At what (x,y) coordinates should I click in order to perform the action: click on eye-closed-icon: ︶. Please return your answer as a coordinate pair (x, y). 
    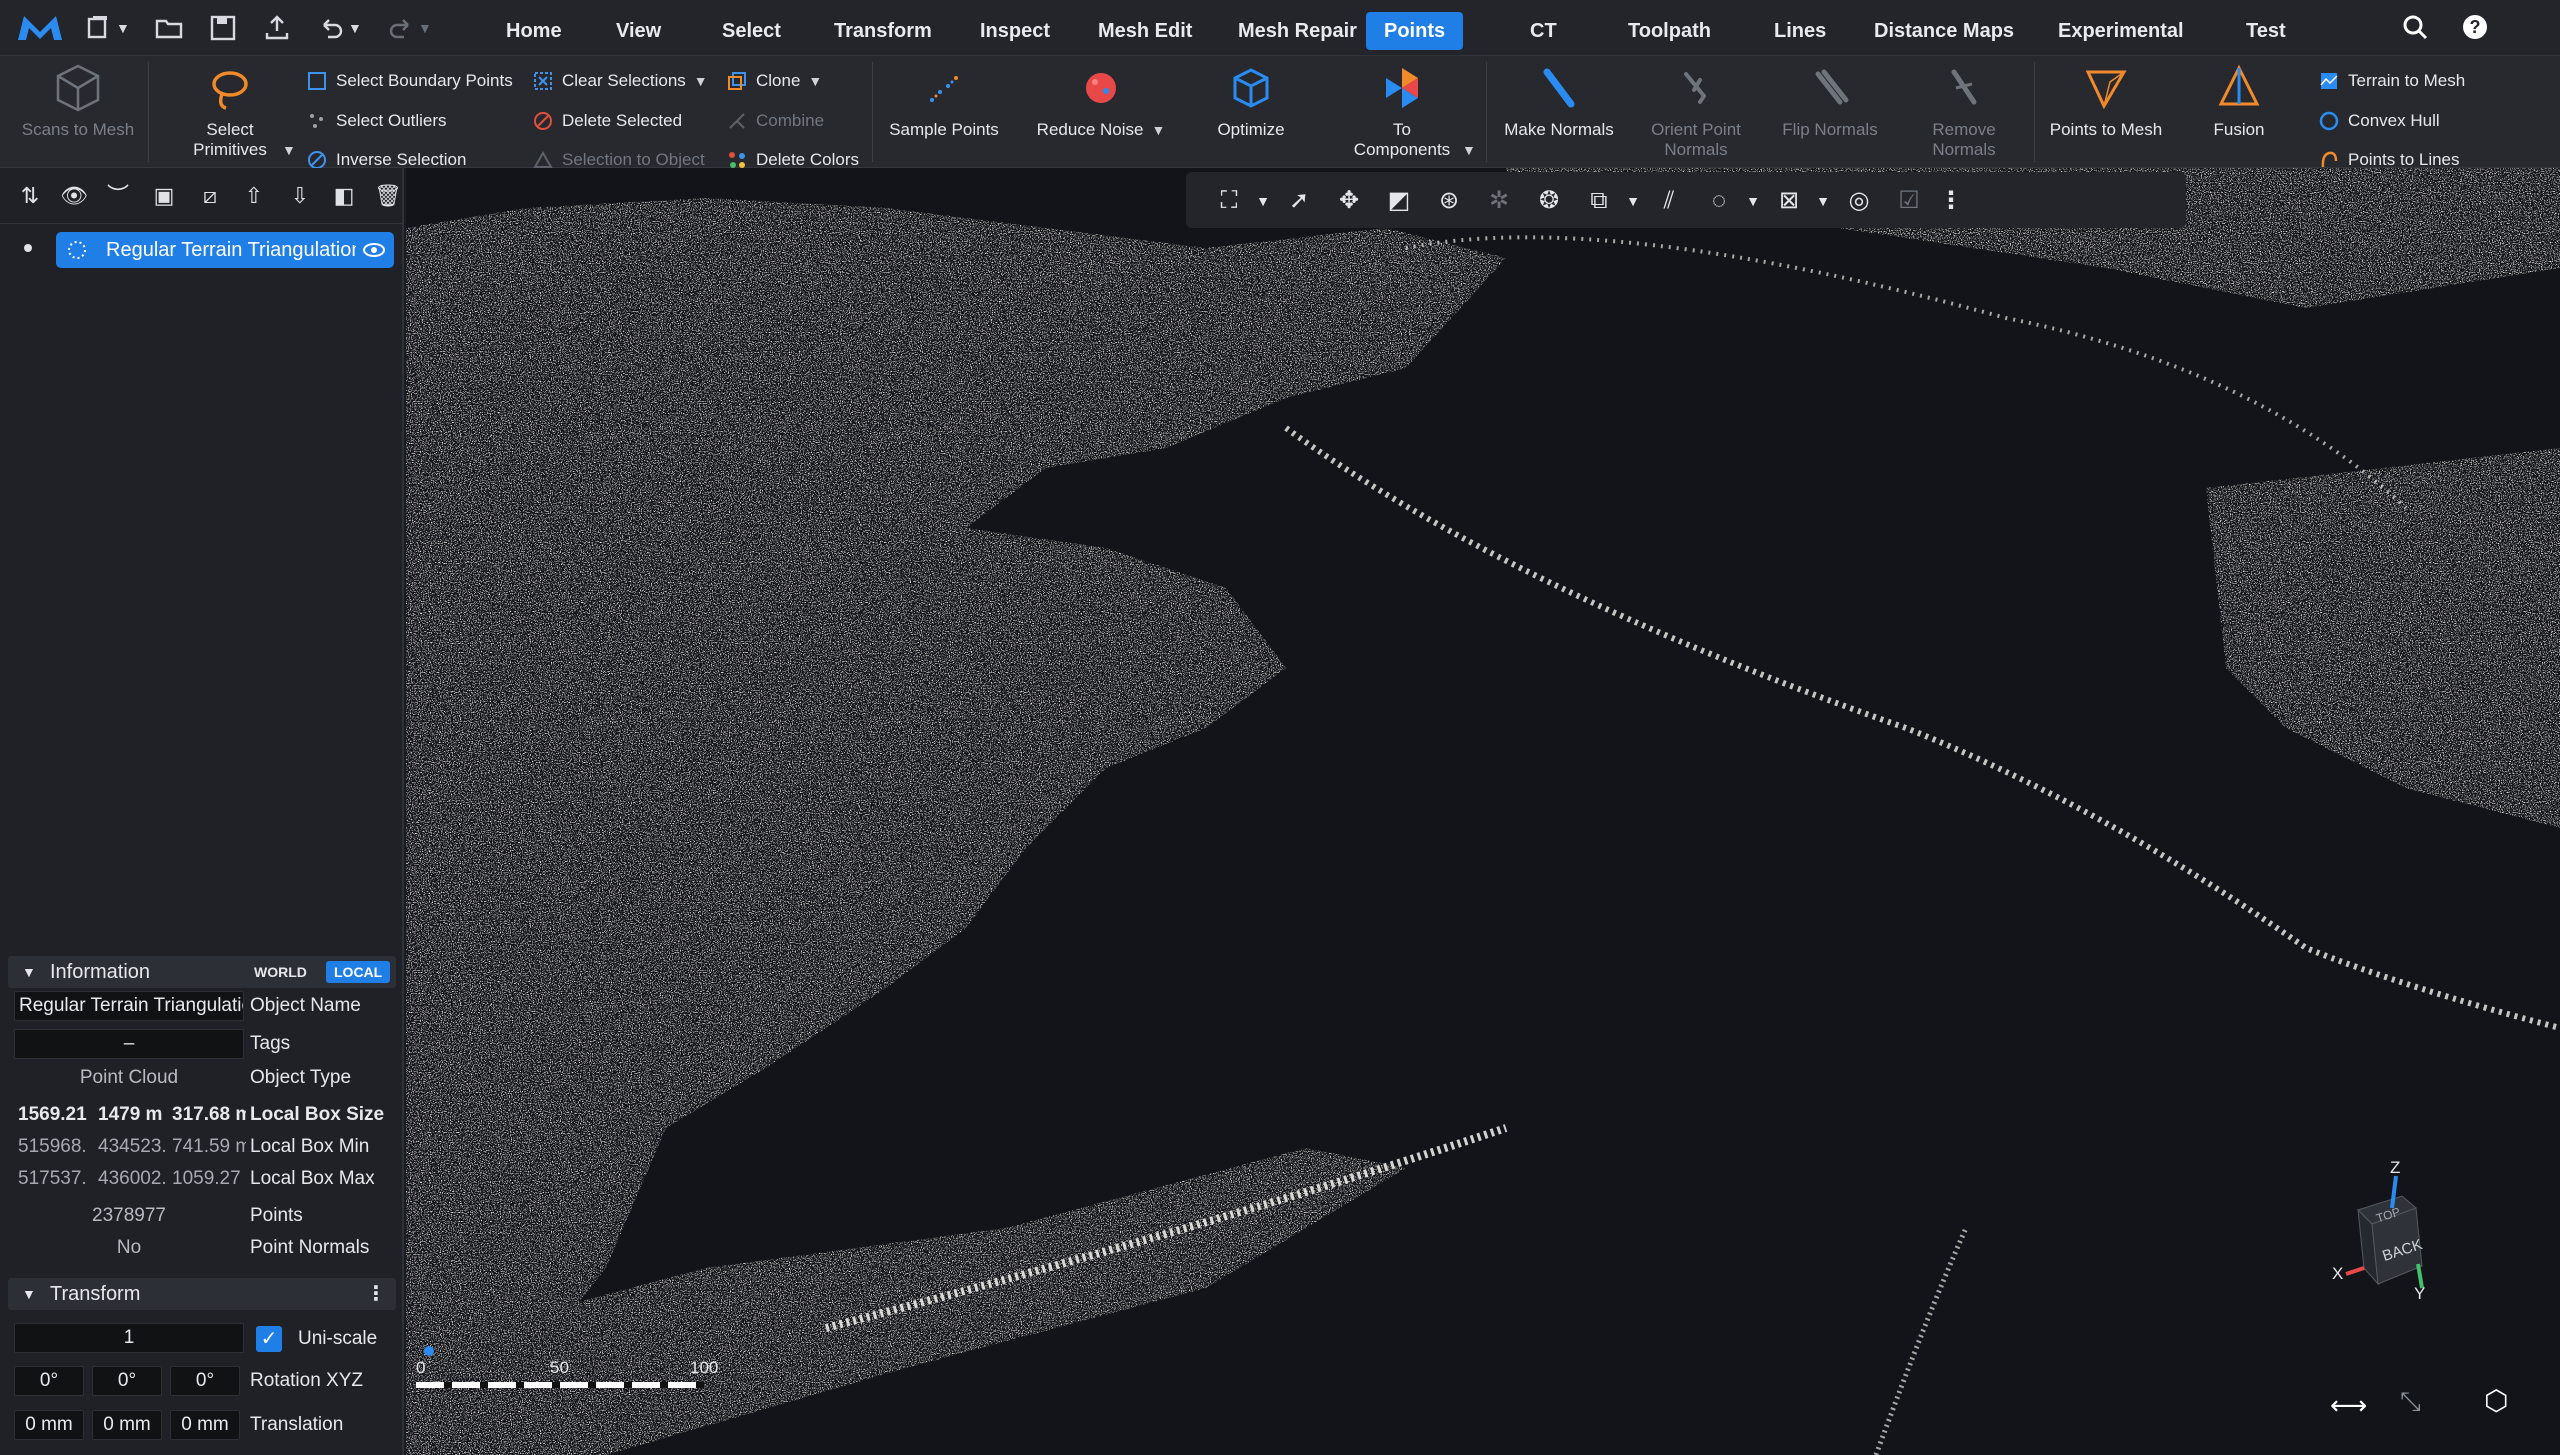
    Looking at the image, I should click on (118, 196).